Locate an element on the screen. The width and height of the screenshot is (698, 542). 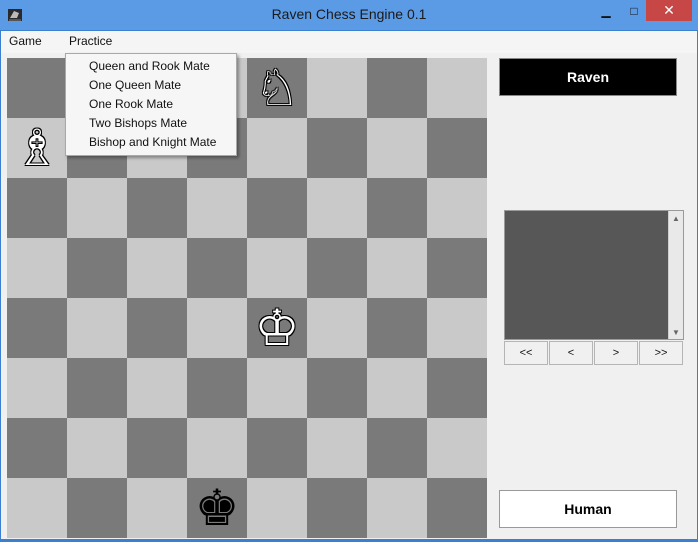
square-c3 is located at coordinates (157, 388).